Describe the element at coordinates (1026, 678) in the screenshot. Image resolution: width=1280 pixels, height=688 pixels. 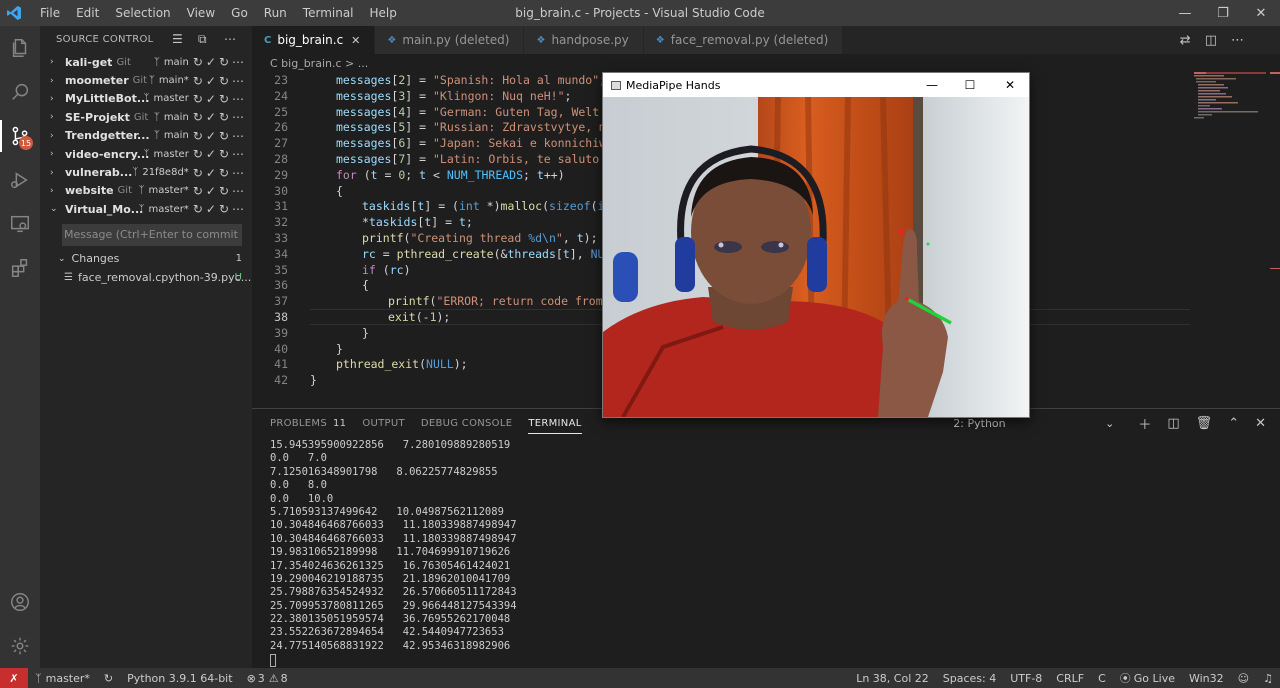
I see `encoding: UTF-8` at that location.